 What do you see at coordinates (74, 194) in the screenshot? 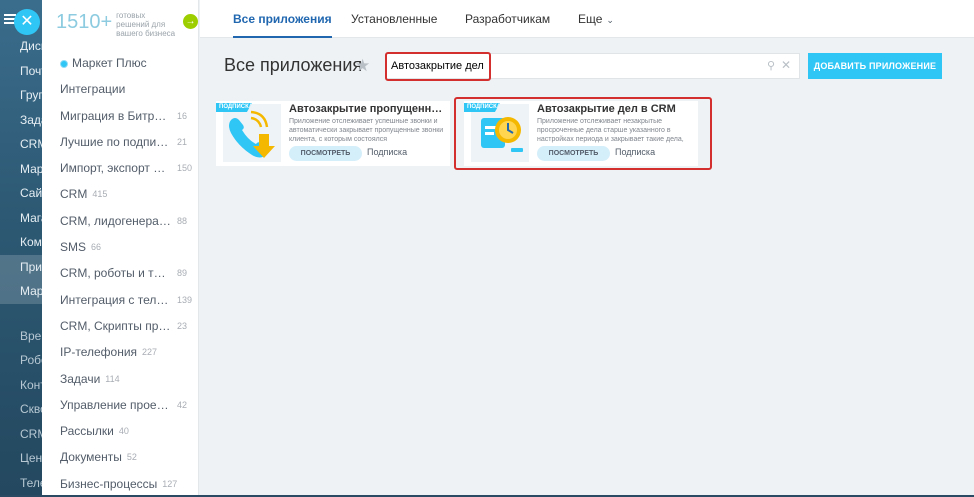
I see `sidebar-category-label: CRM` at bounding box center [74, 194].